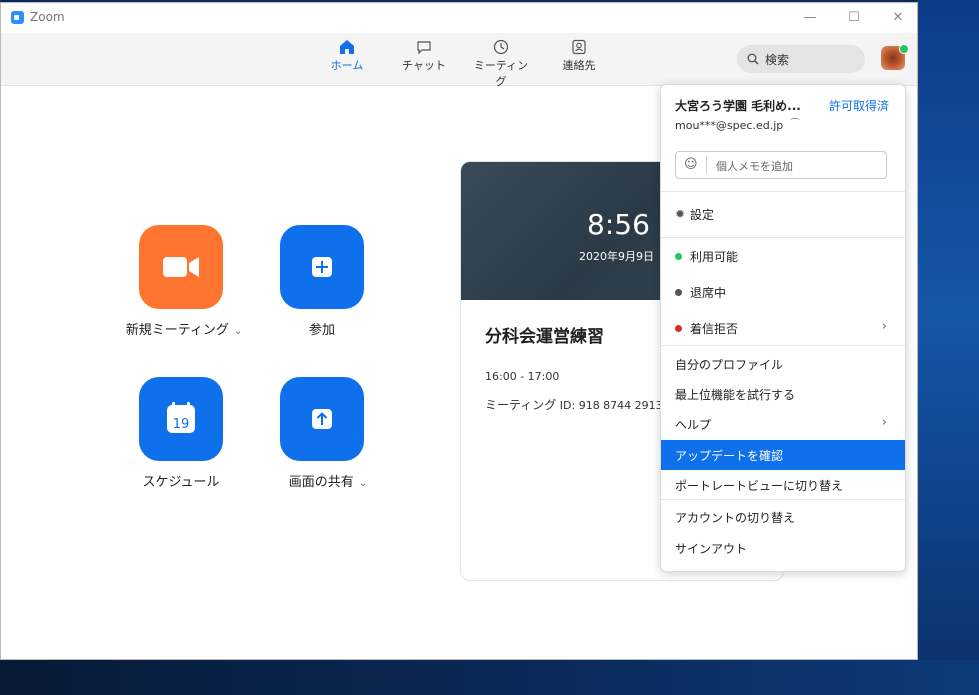 The image size is (979, 695). I want to click on schedule-button: 19, so click(181, 419).